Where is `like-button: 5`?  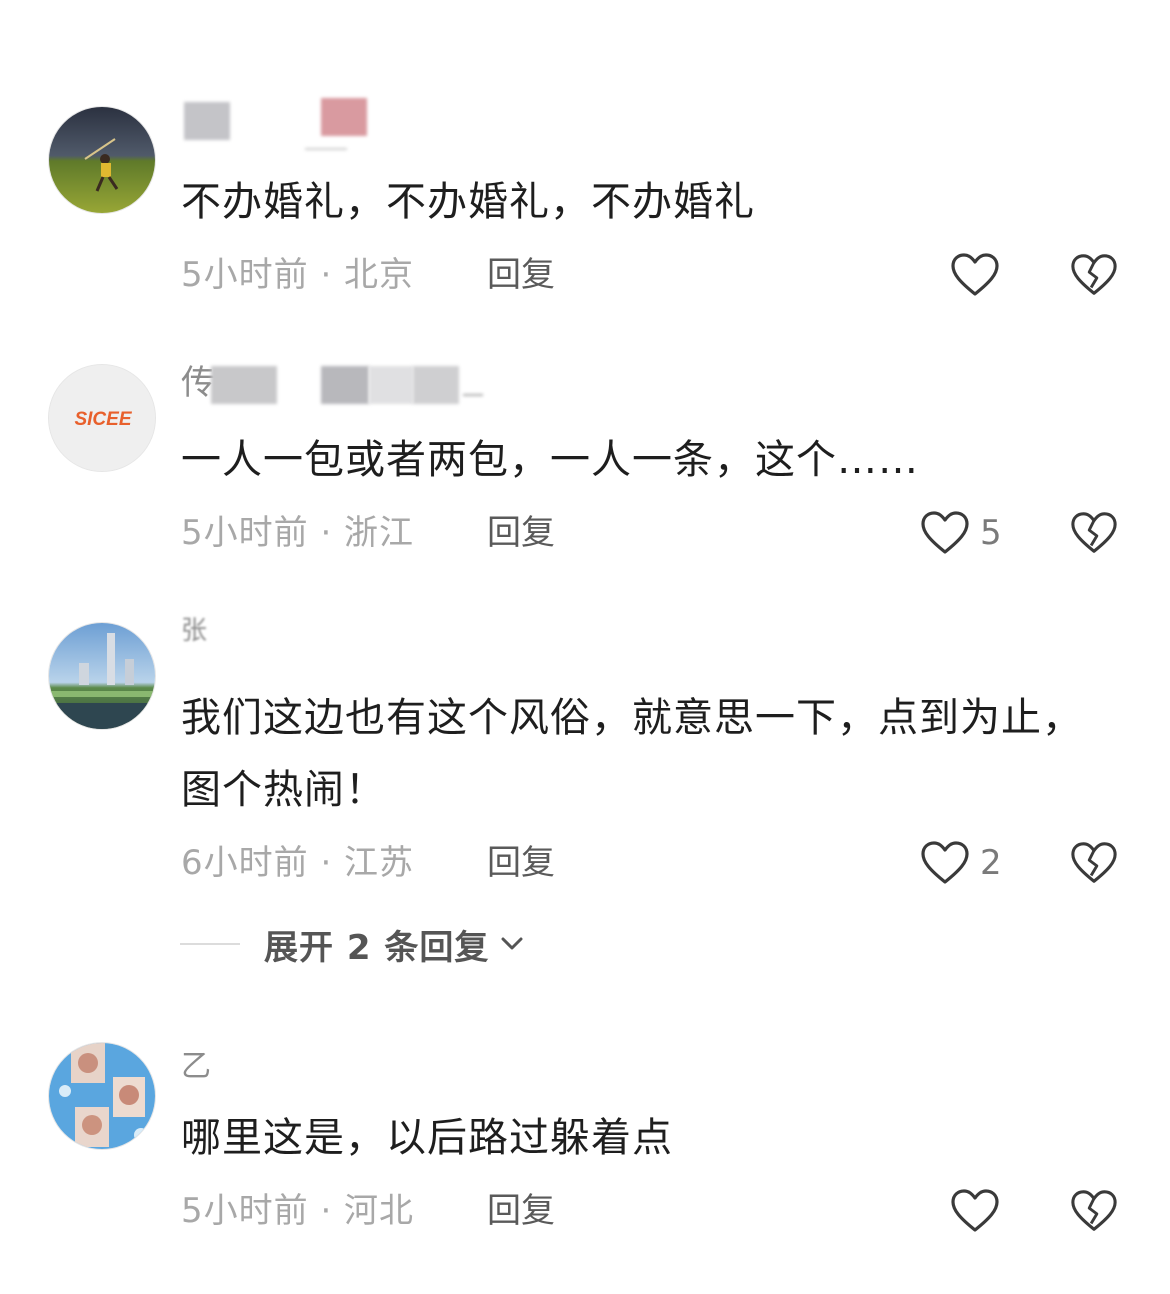 like-button: 5 is located at coordinates (961, 533).